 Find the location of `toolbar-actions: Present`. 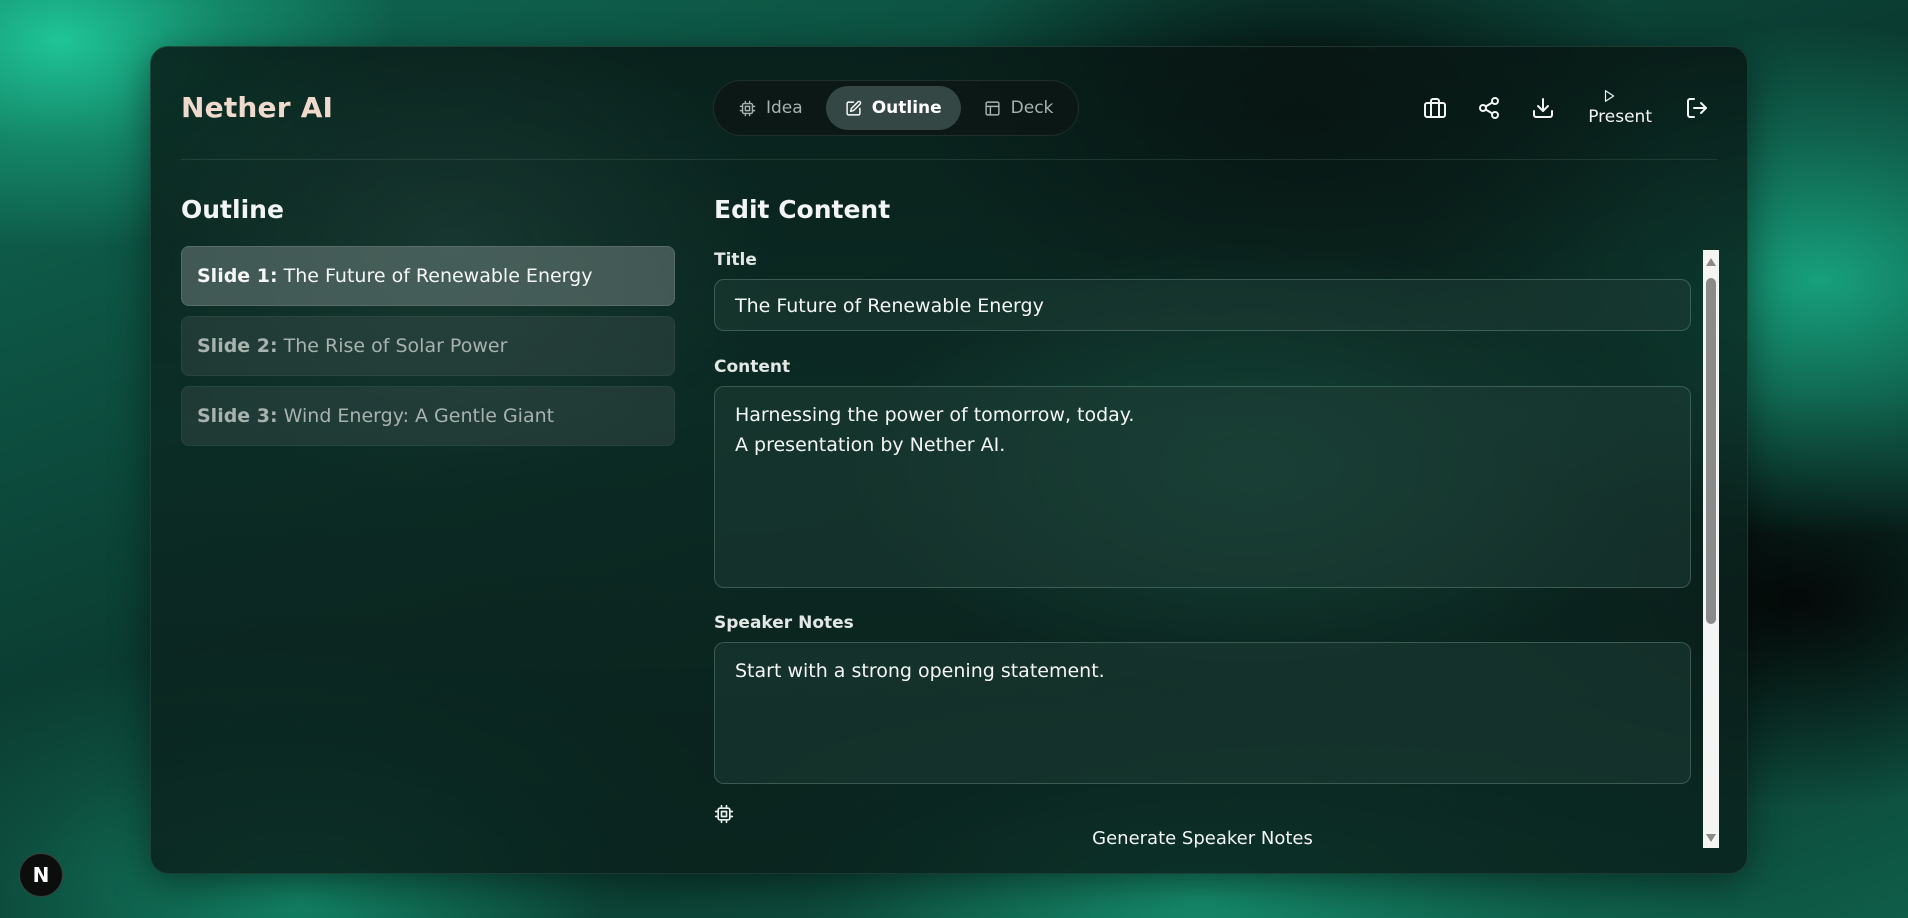

toolbar-actions: Present is located at coordinates (1562, 108).